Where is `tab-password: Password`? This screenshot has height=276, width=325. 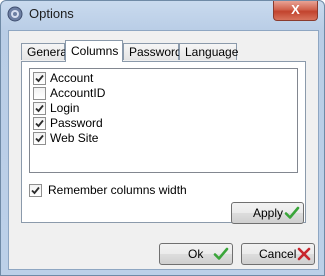
tab-password: Password is located at coordinates (152, 51).